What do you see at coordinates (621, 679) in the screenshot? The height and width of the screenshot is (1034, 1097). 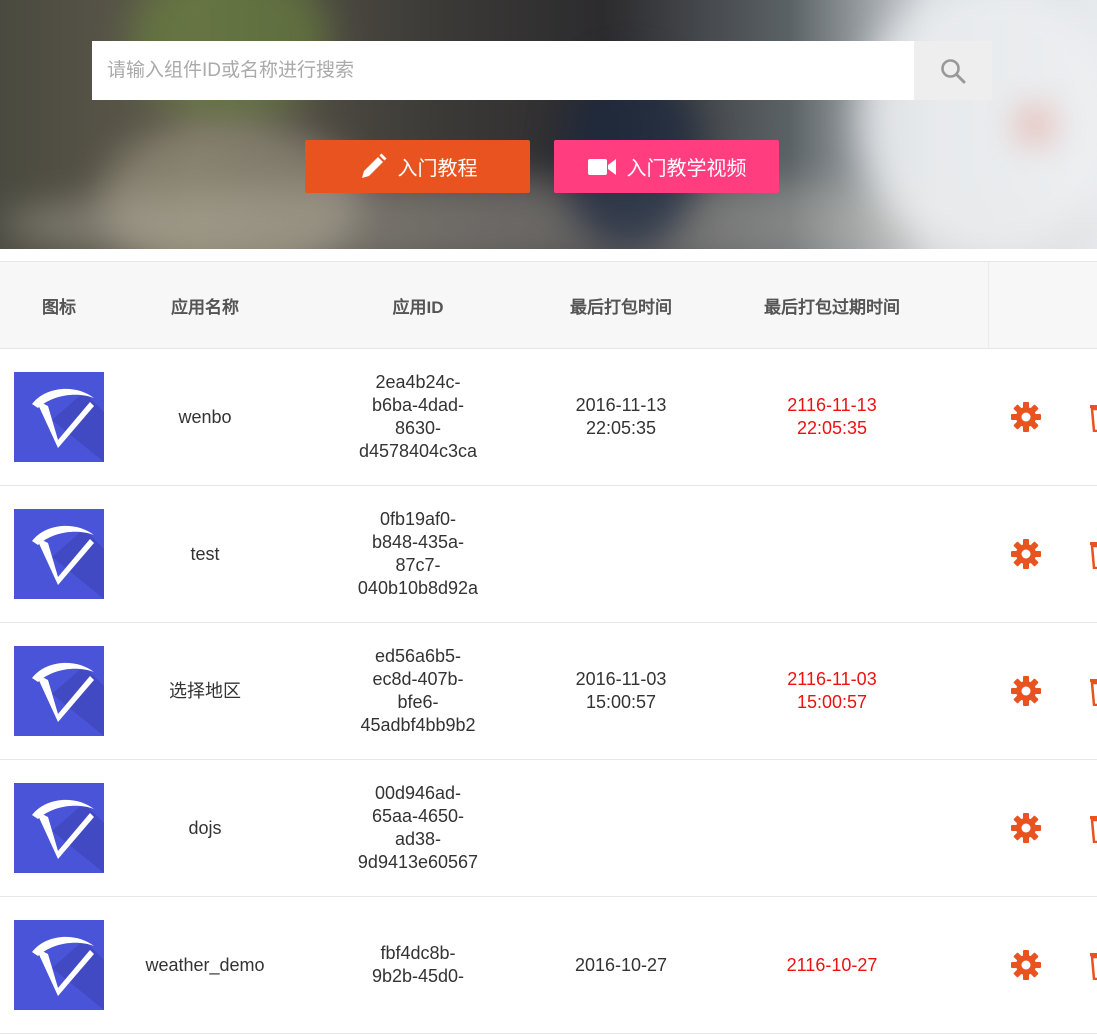 I see `pack-date: 2016-11-03` at bounding box center [621, 679].